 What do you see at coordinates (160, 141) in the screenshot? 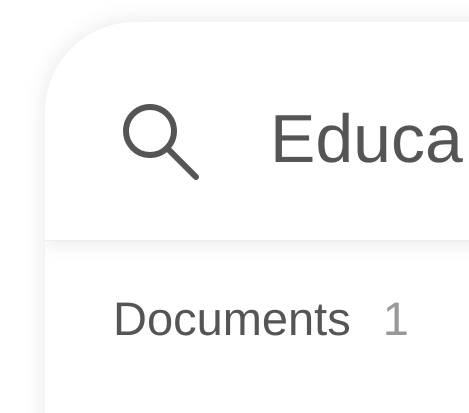
I see `search-icon` at bounding box center [160, 141].